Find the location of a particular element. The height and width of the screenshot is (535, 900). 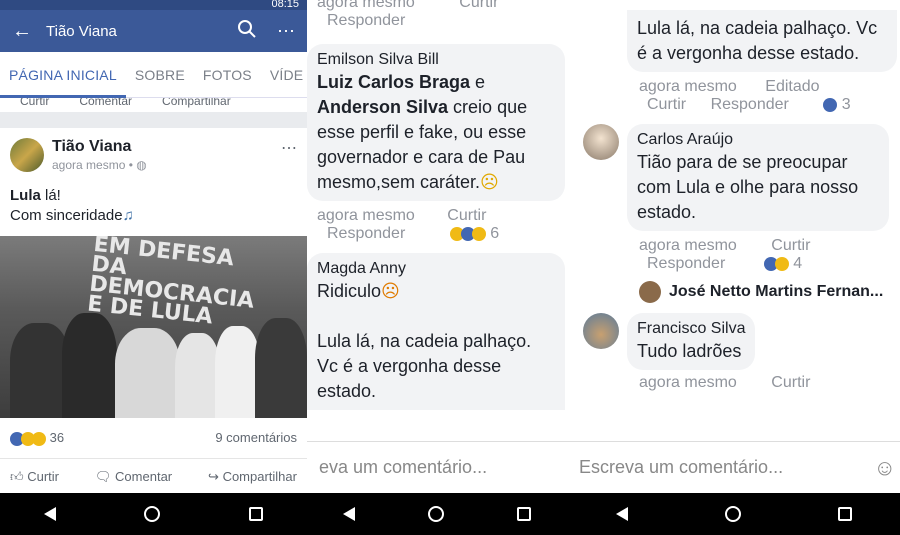

reaction-count: 4 is located at coordinates (798, 263).